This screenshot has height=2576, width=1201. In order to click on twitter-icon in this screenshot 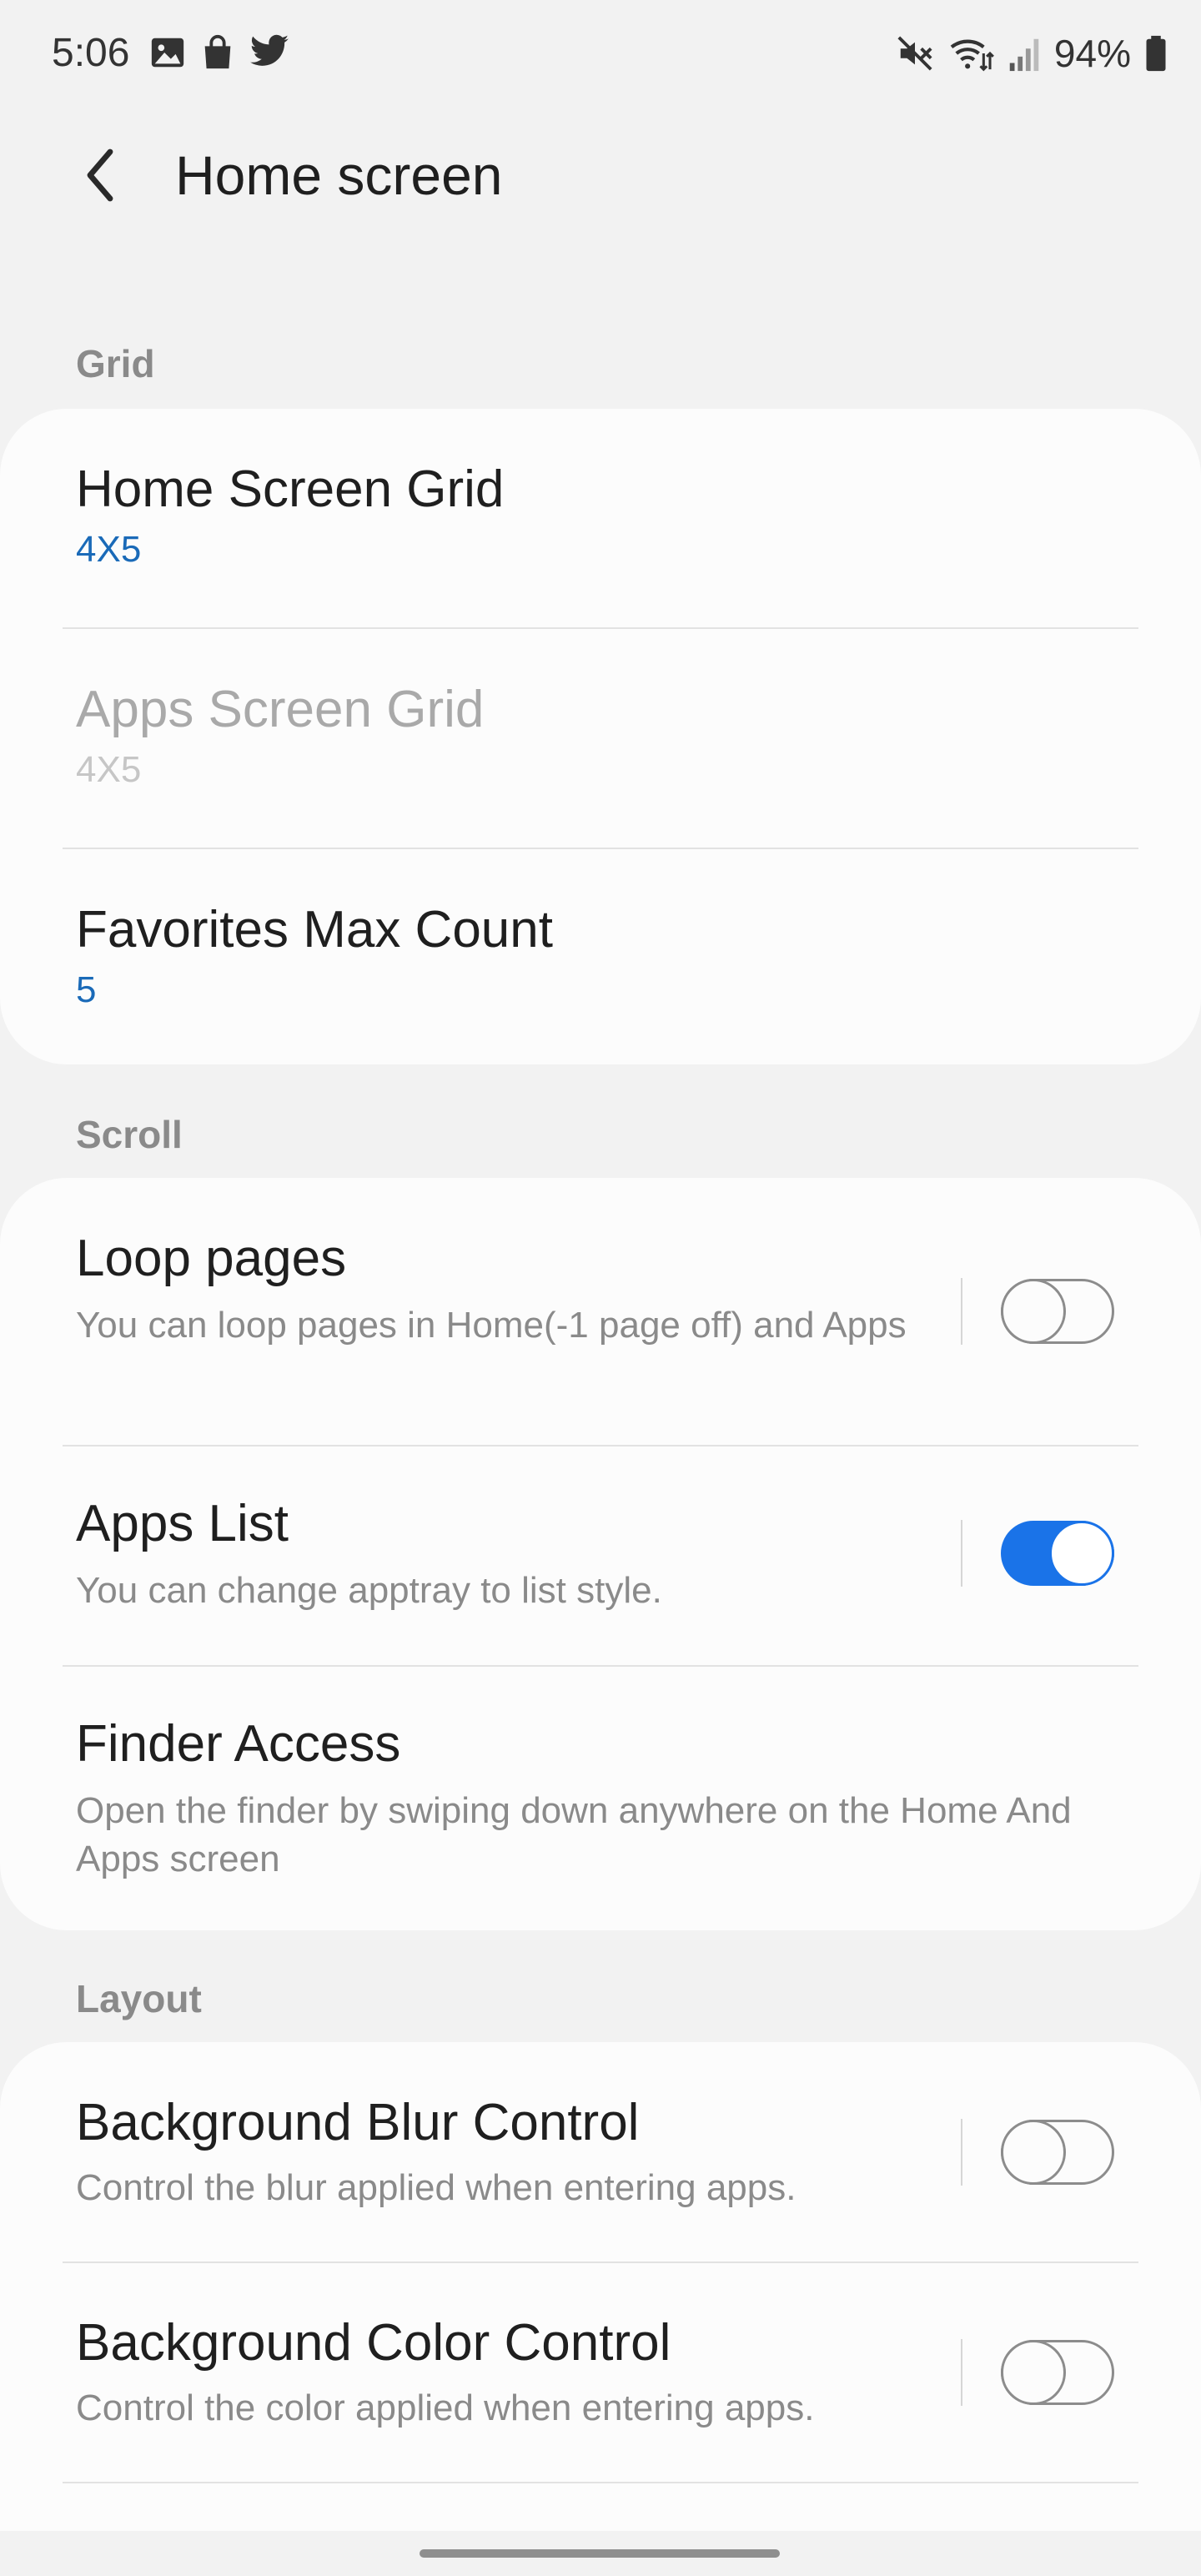, I will do `click(269, 52)`.